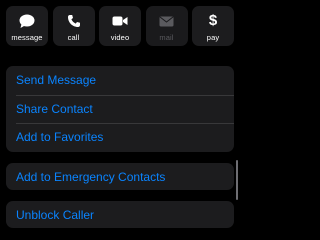 This screenshot has height=240, width=320. I want to click on message-icon, so click(27, 21).